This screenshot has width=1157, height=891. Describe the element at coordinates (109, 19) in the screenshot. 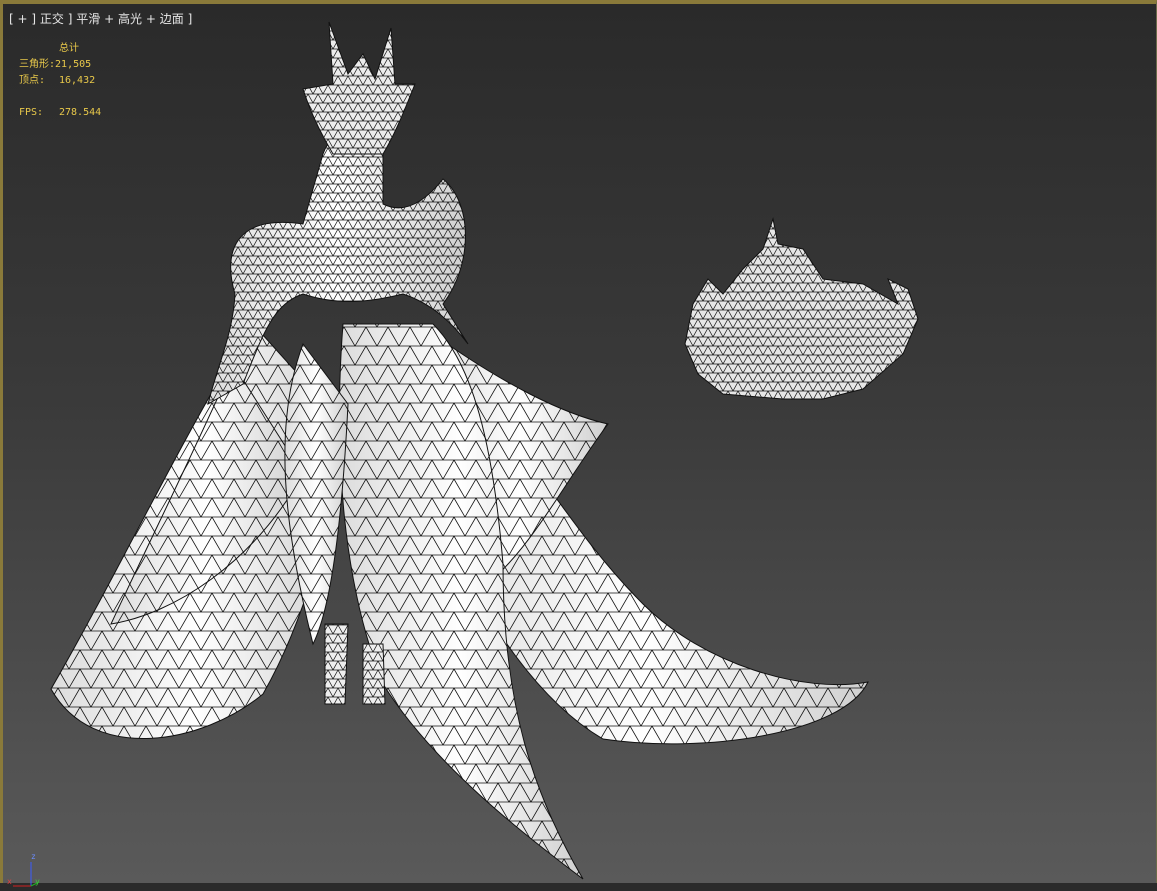

I see `label-plus-1: +` at that location.